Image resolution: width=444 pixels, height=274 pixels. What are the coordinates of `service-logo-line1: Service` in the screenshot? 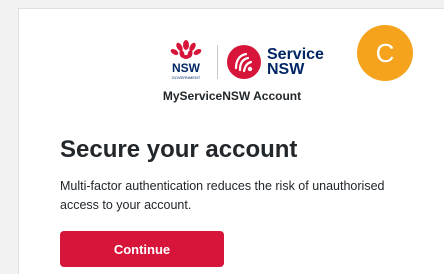 It's located at (295, 54).